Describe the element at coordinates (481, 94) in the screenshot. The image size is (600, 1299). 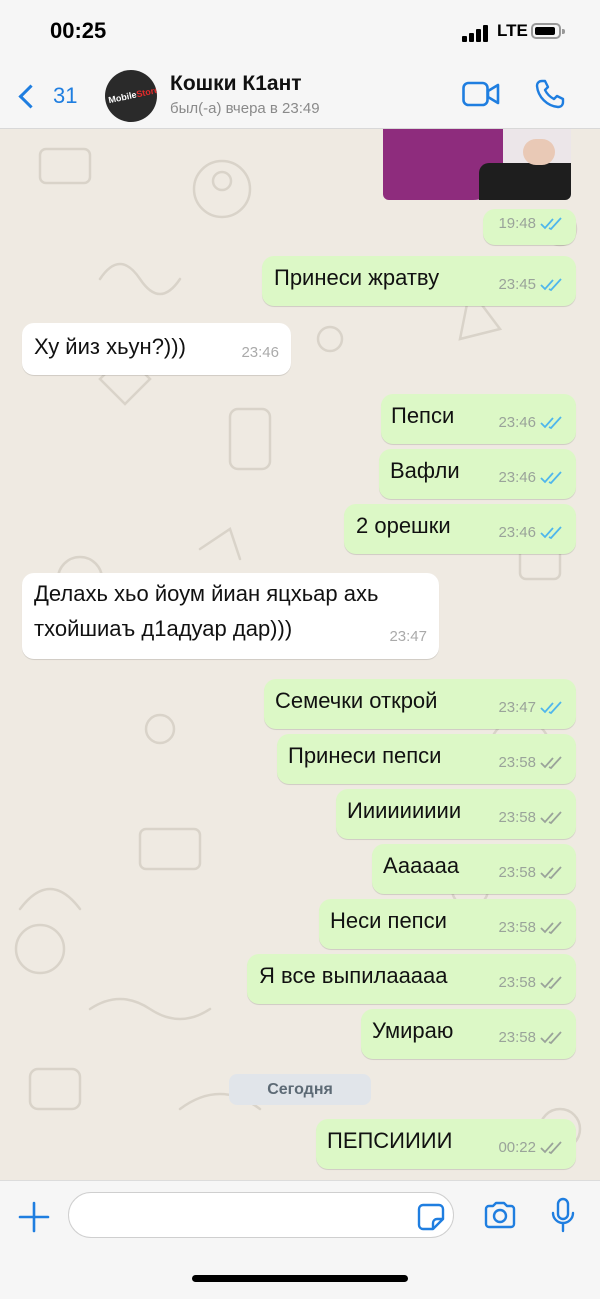
I see `video-call-icon` at that location.